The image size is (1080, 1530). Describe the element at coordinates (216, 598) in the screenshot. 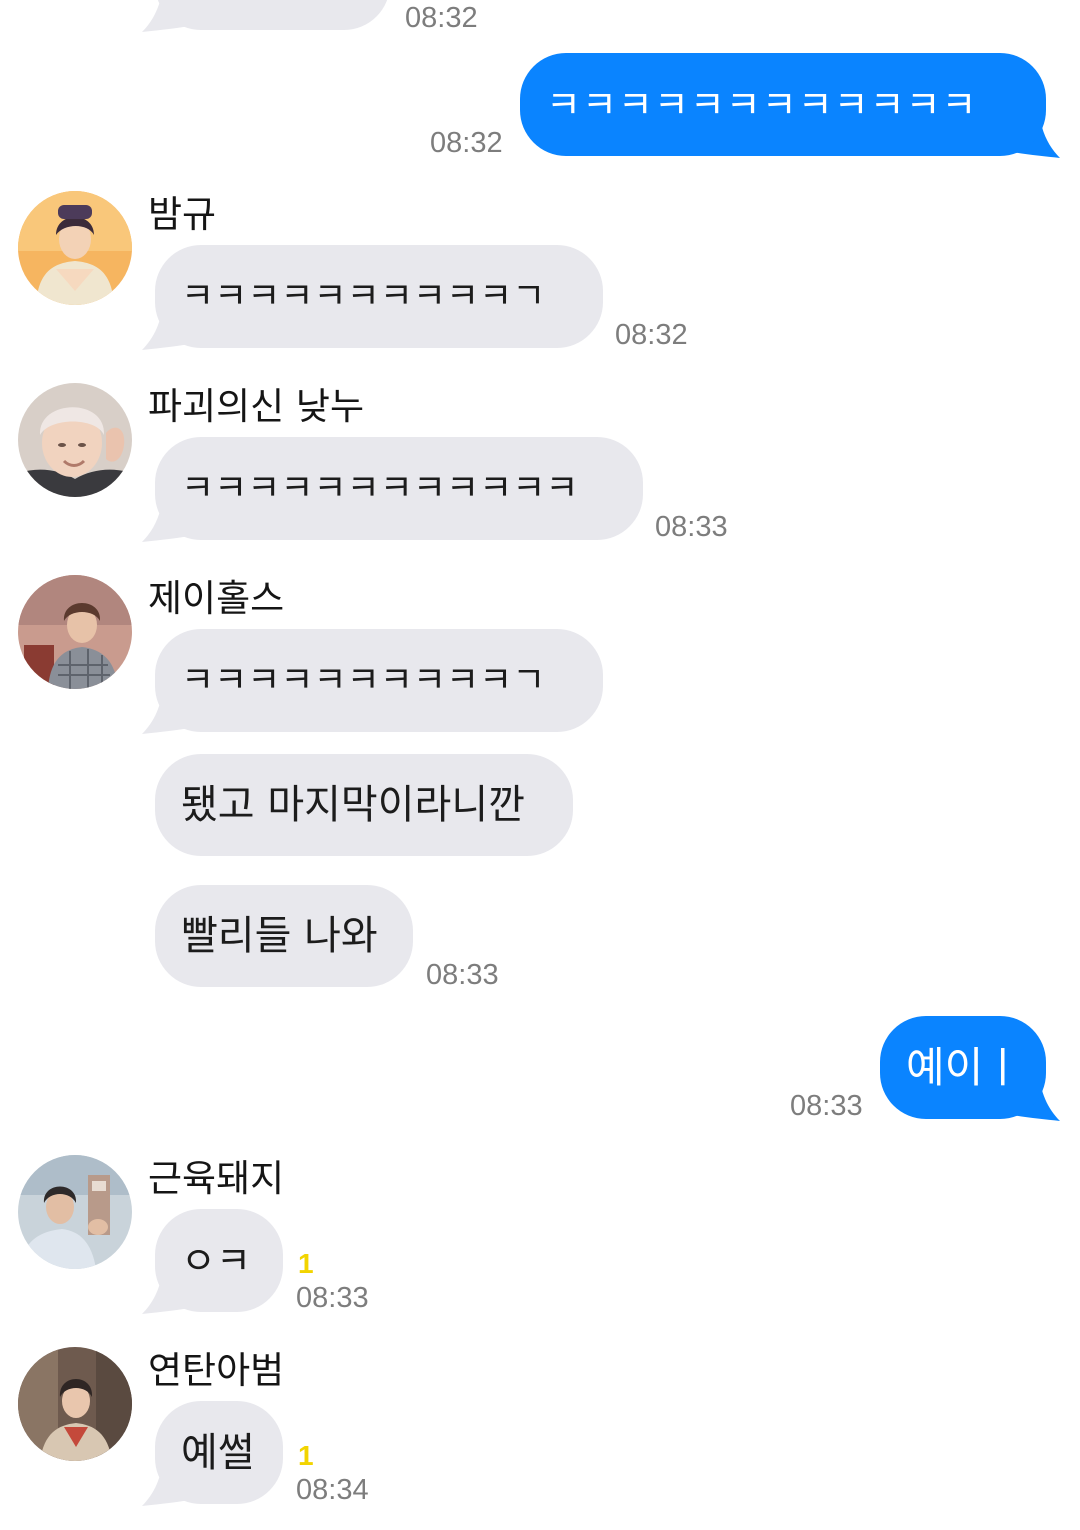

I see `sender-name: 제이홀스` at that location.